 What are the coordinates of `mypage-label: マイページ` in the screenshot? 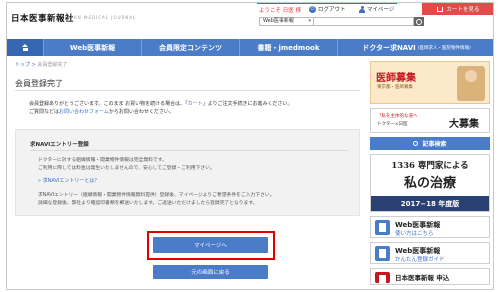 It's located at (381, 10).